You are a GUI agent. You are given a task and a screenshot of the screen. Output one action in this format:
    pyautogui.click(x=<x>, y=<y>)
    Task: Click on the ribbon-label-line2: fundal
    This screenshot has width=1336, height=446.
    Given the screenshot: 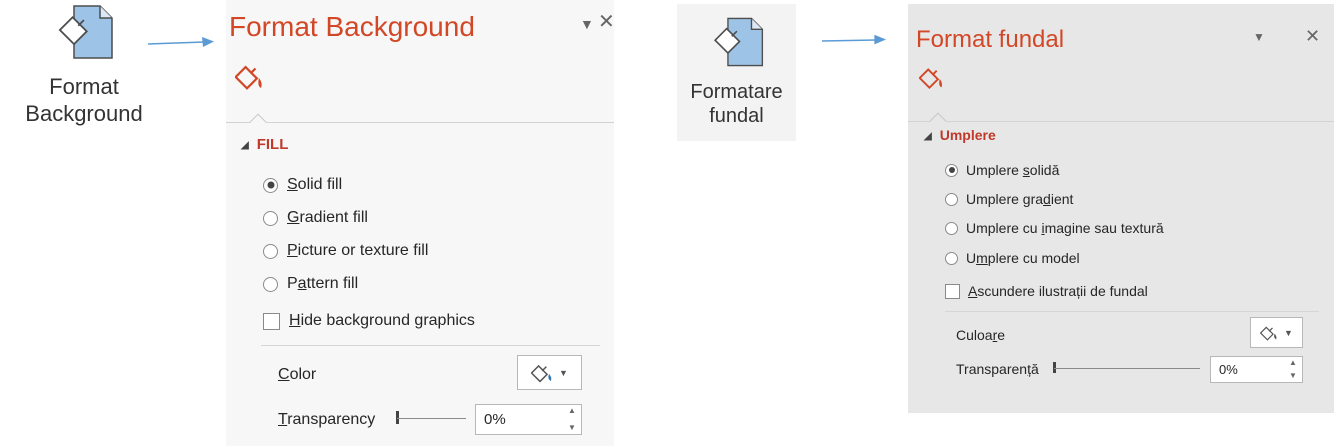 What is the action you would take?
    pyautogui.click(x=736, y=116)
    